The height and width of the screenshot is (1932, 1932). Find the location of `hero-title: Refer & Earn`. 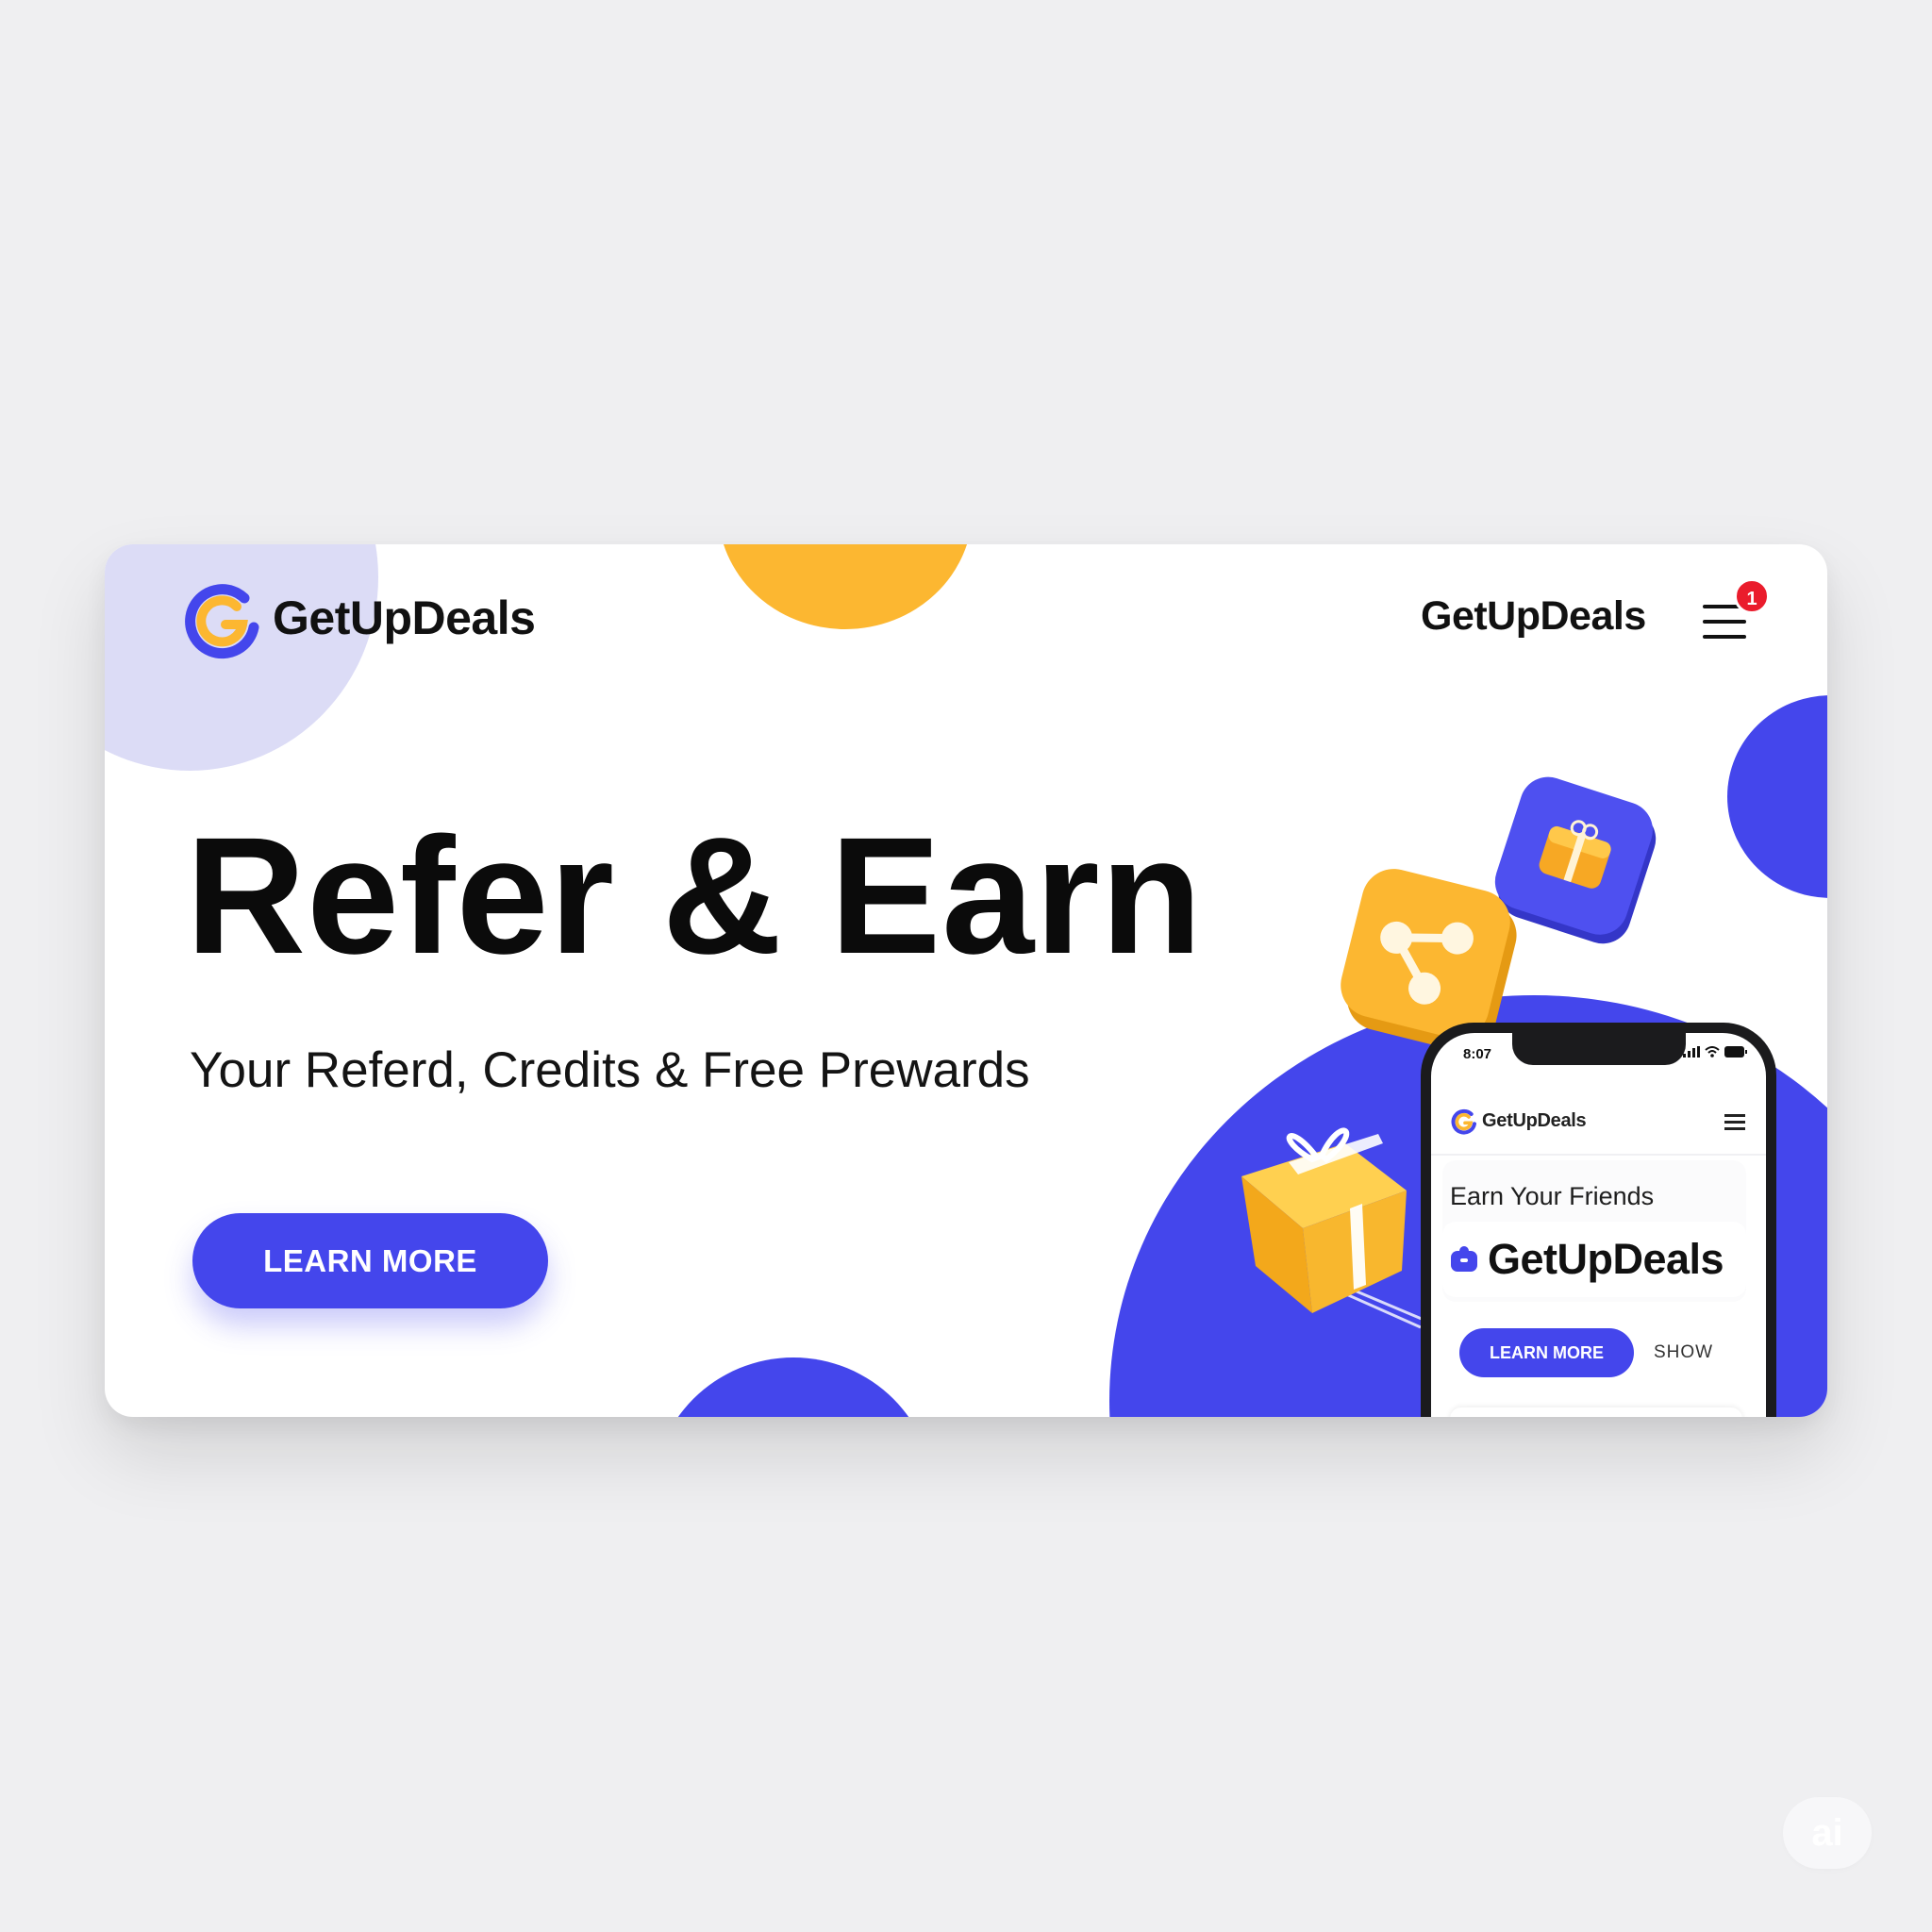

hero-title: Refer & Earn is located at coordinates (695, 897).